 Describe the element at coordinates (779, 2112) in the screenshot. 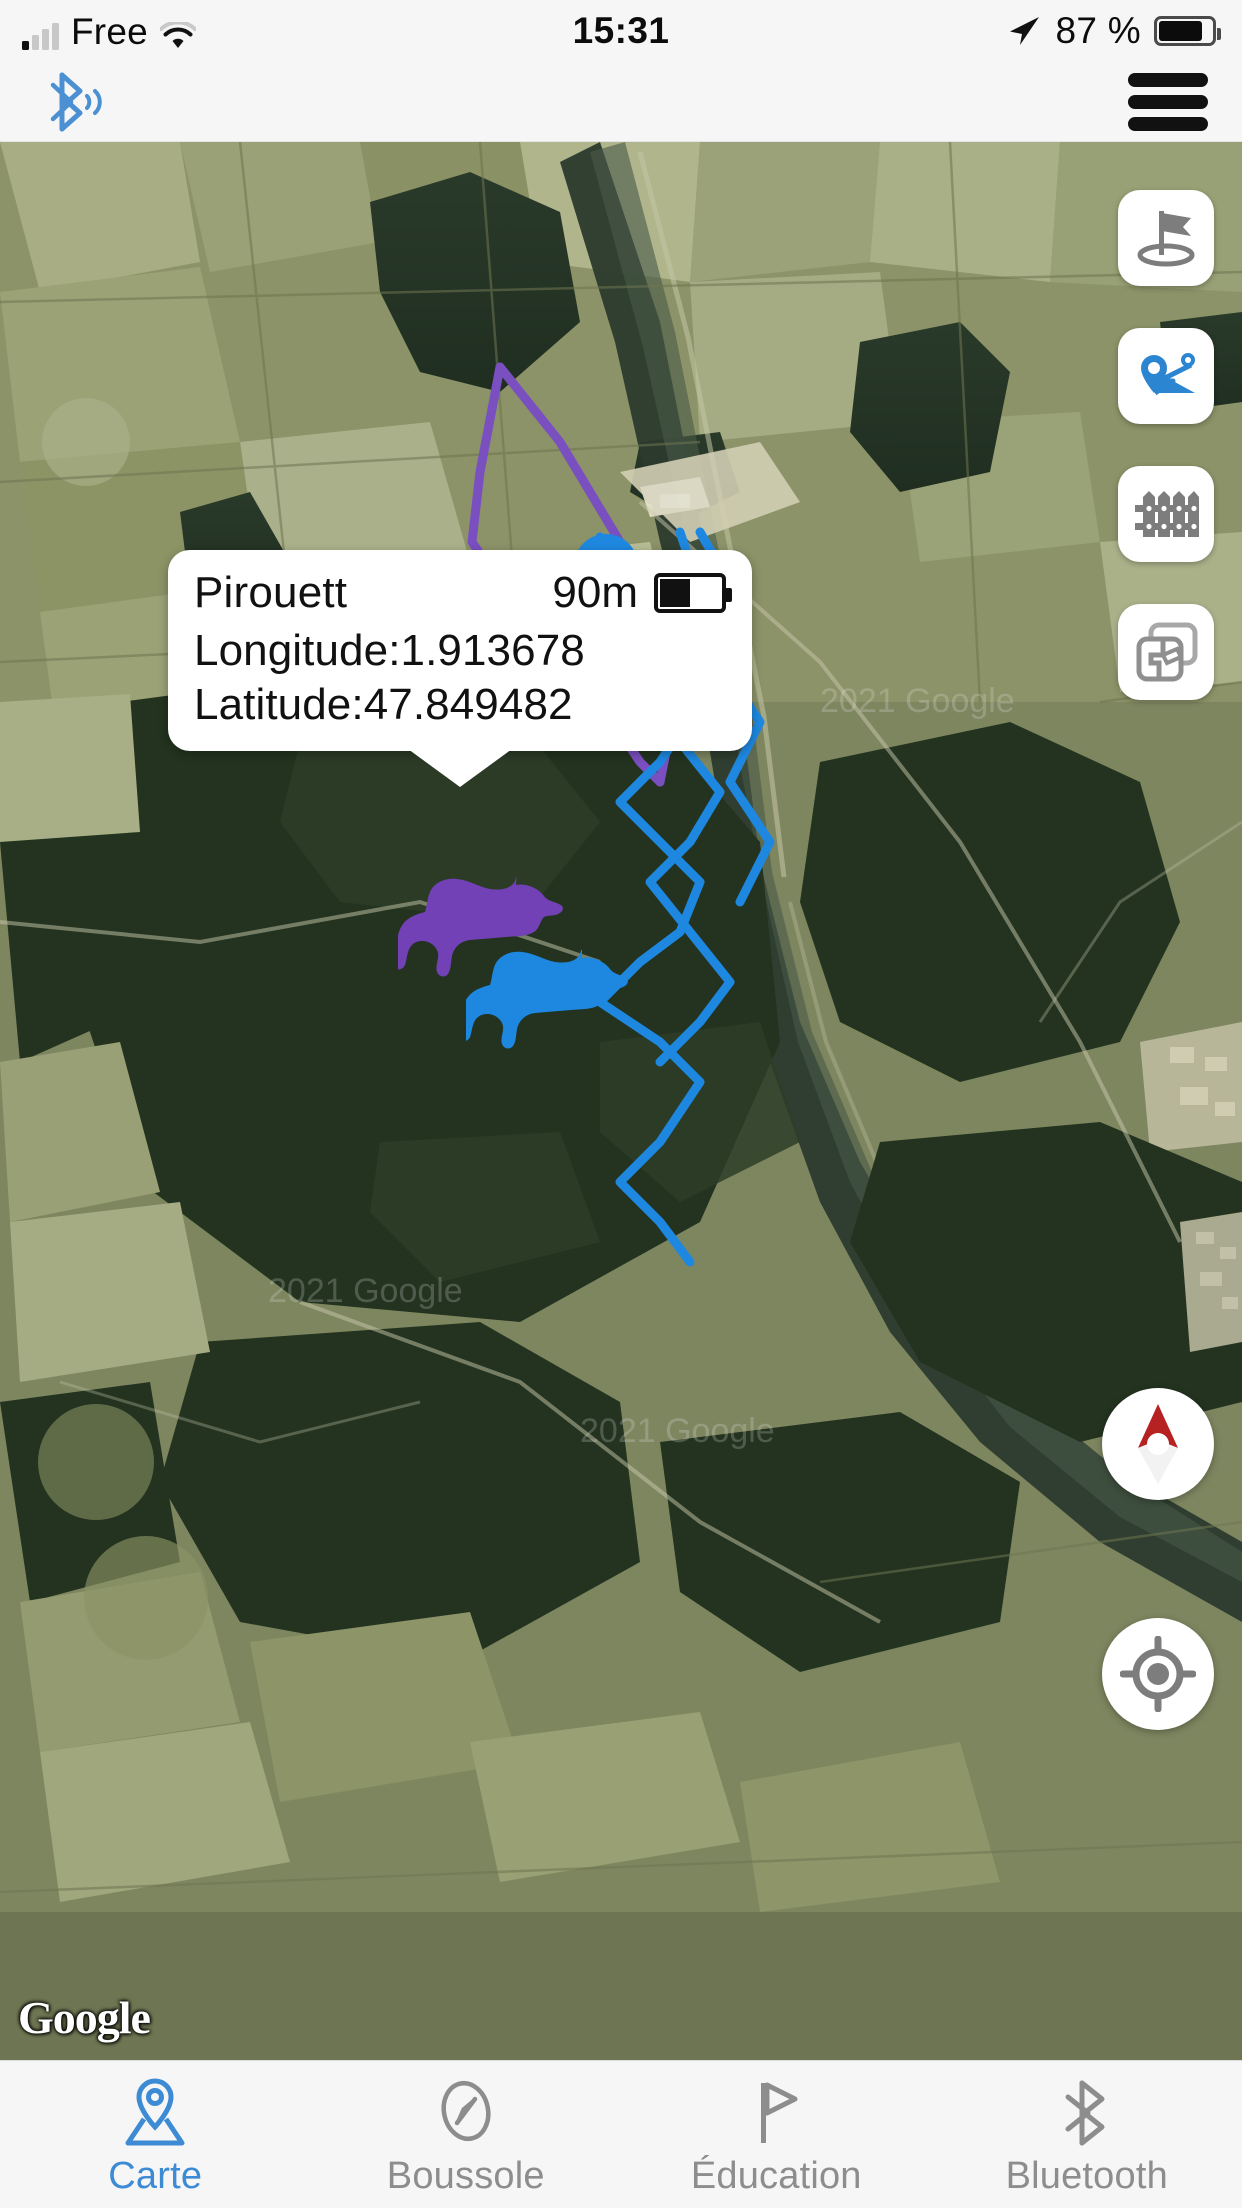

I see `flag-icon` at that location.